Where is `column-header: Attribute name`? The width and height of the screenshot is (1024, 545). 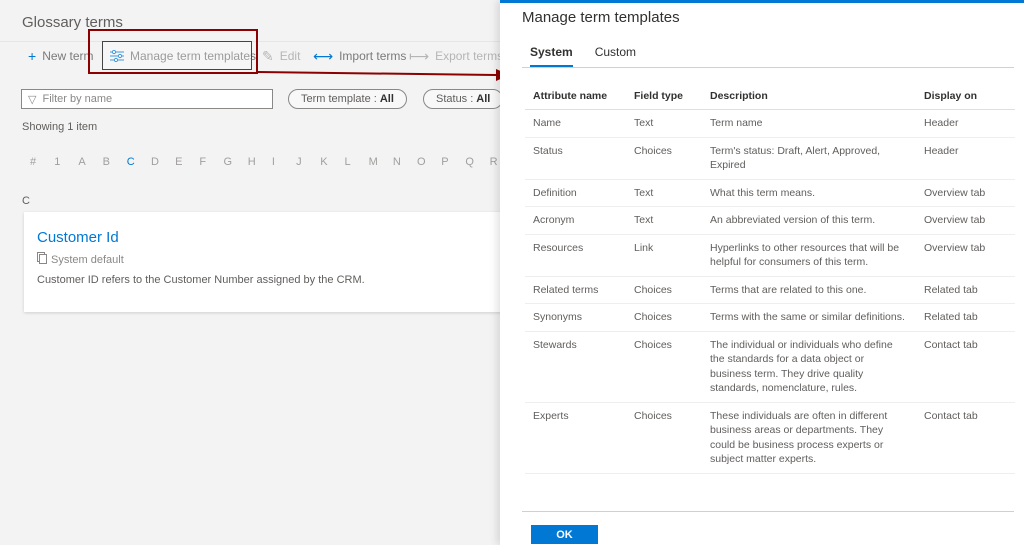 column-header: Attribute name is located at coordinates (575, 96).